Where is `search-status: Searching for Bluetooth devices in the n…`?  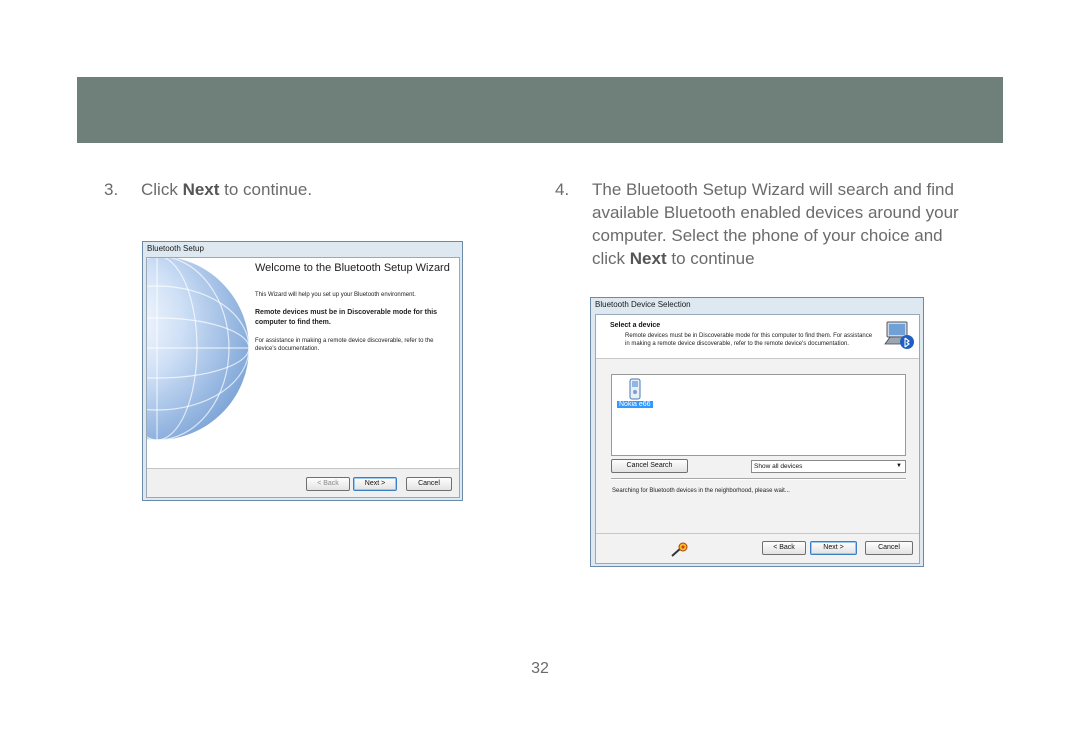
search-status: Searching for Bluetooth devices in the n… is located at coordinates (701, 491).